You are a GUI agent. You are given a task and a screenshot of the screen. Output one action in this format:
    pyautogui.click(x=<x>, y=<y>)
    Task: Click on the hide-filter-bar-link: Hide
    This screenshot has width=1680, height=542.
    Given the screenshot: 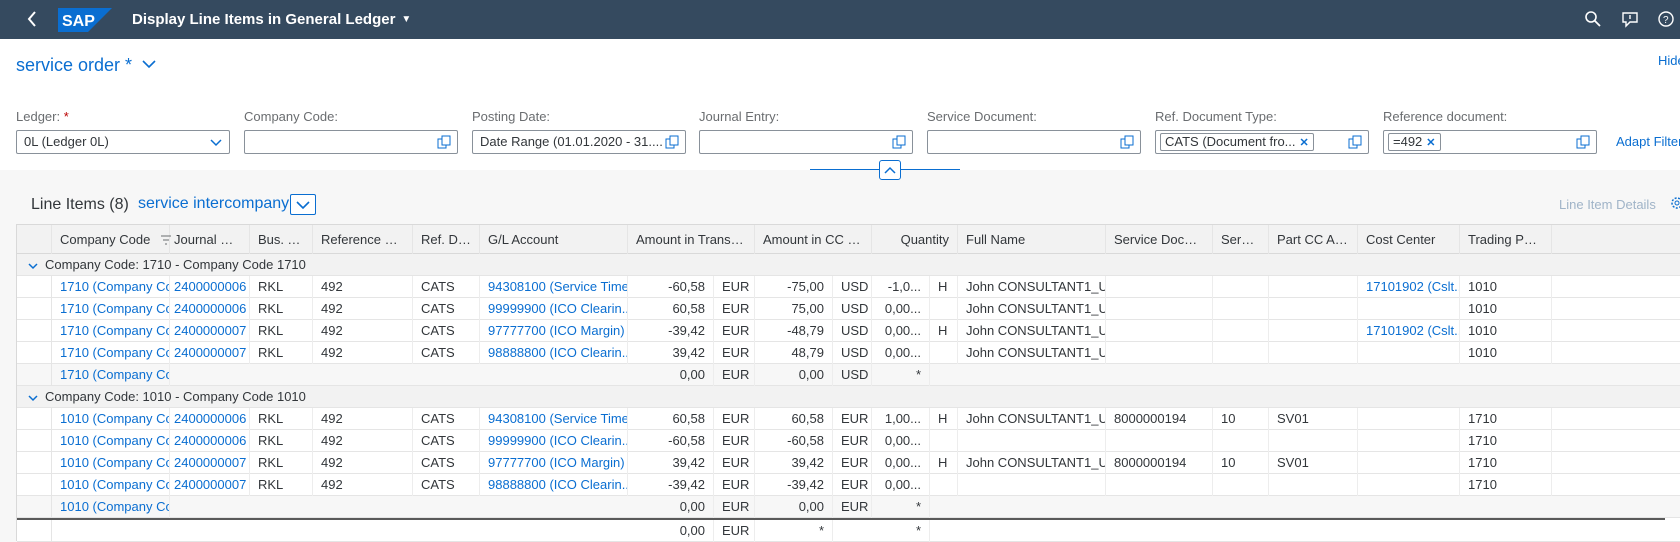 What is the action you would take?
    pyautogui.click(x=1669, y=60)
    